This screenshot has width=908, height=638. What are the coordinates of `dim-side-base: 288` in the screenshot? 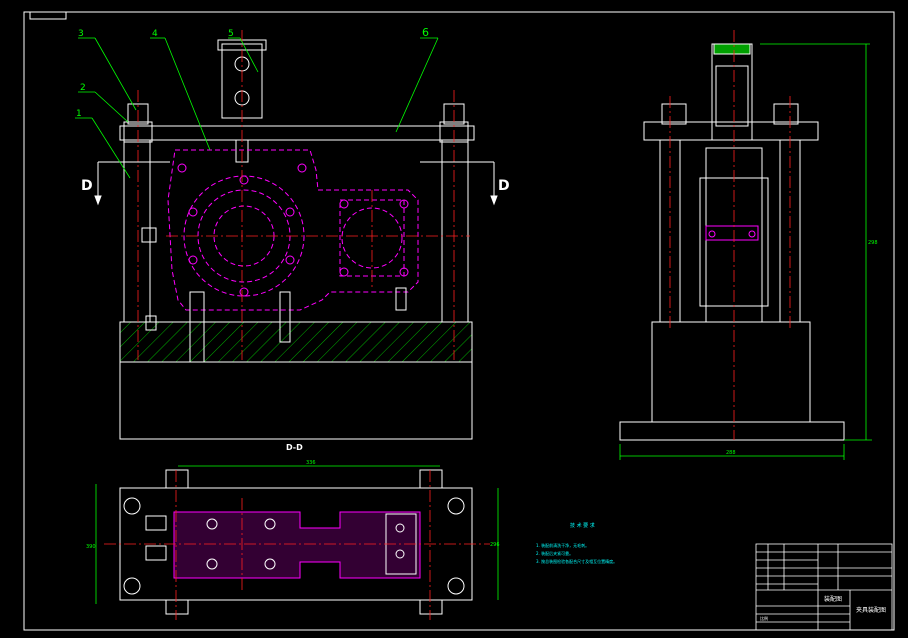 It's located at (731, 453).